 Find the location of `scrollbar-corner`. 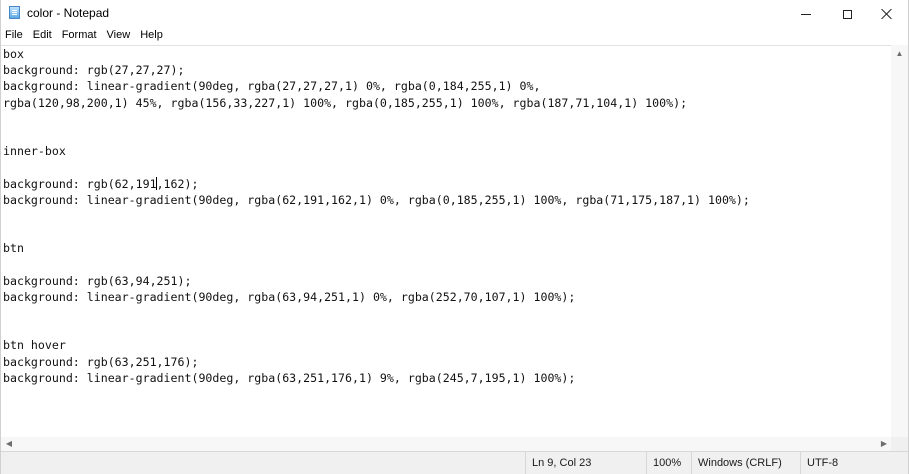

scrollbar-corner is located at coordinates (899, 444).